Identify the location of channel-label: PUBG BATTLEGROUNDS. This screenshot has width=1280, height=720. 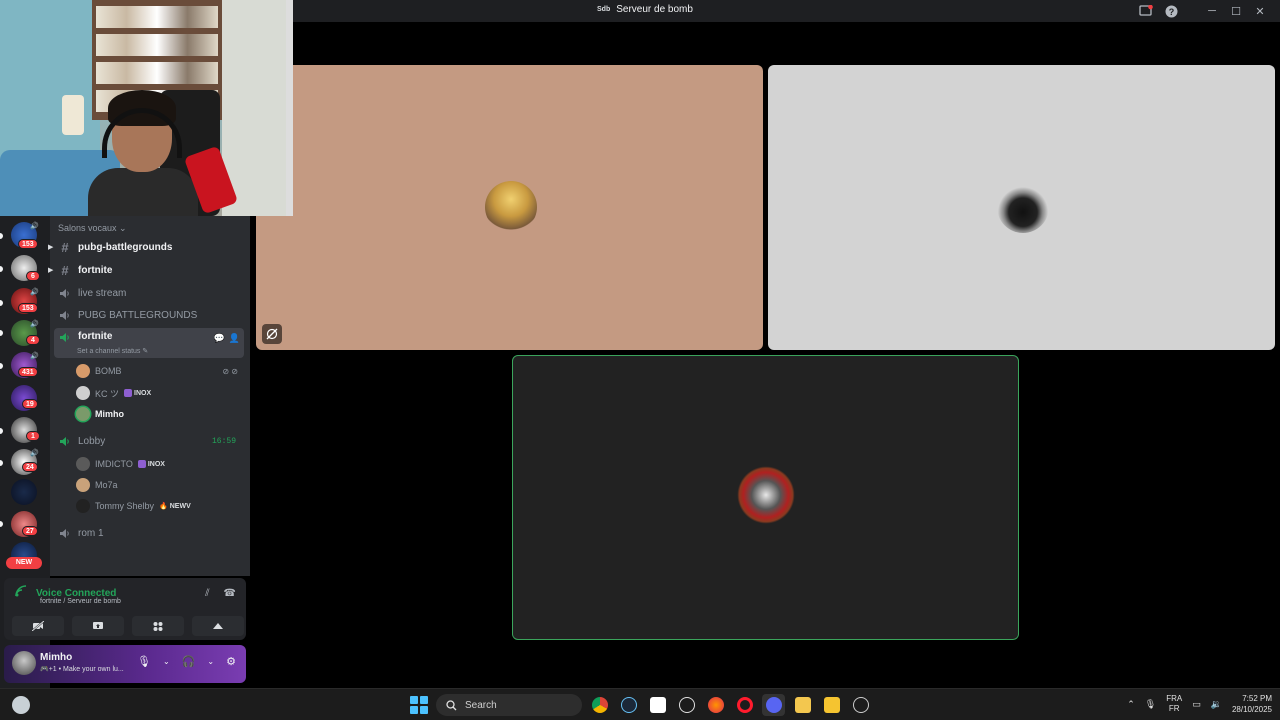
(138, 315).